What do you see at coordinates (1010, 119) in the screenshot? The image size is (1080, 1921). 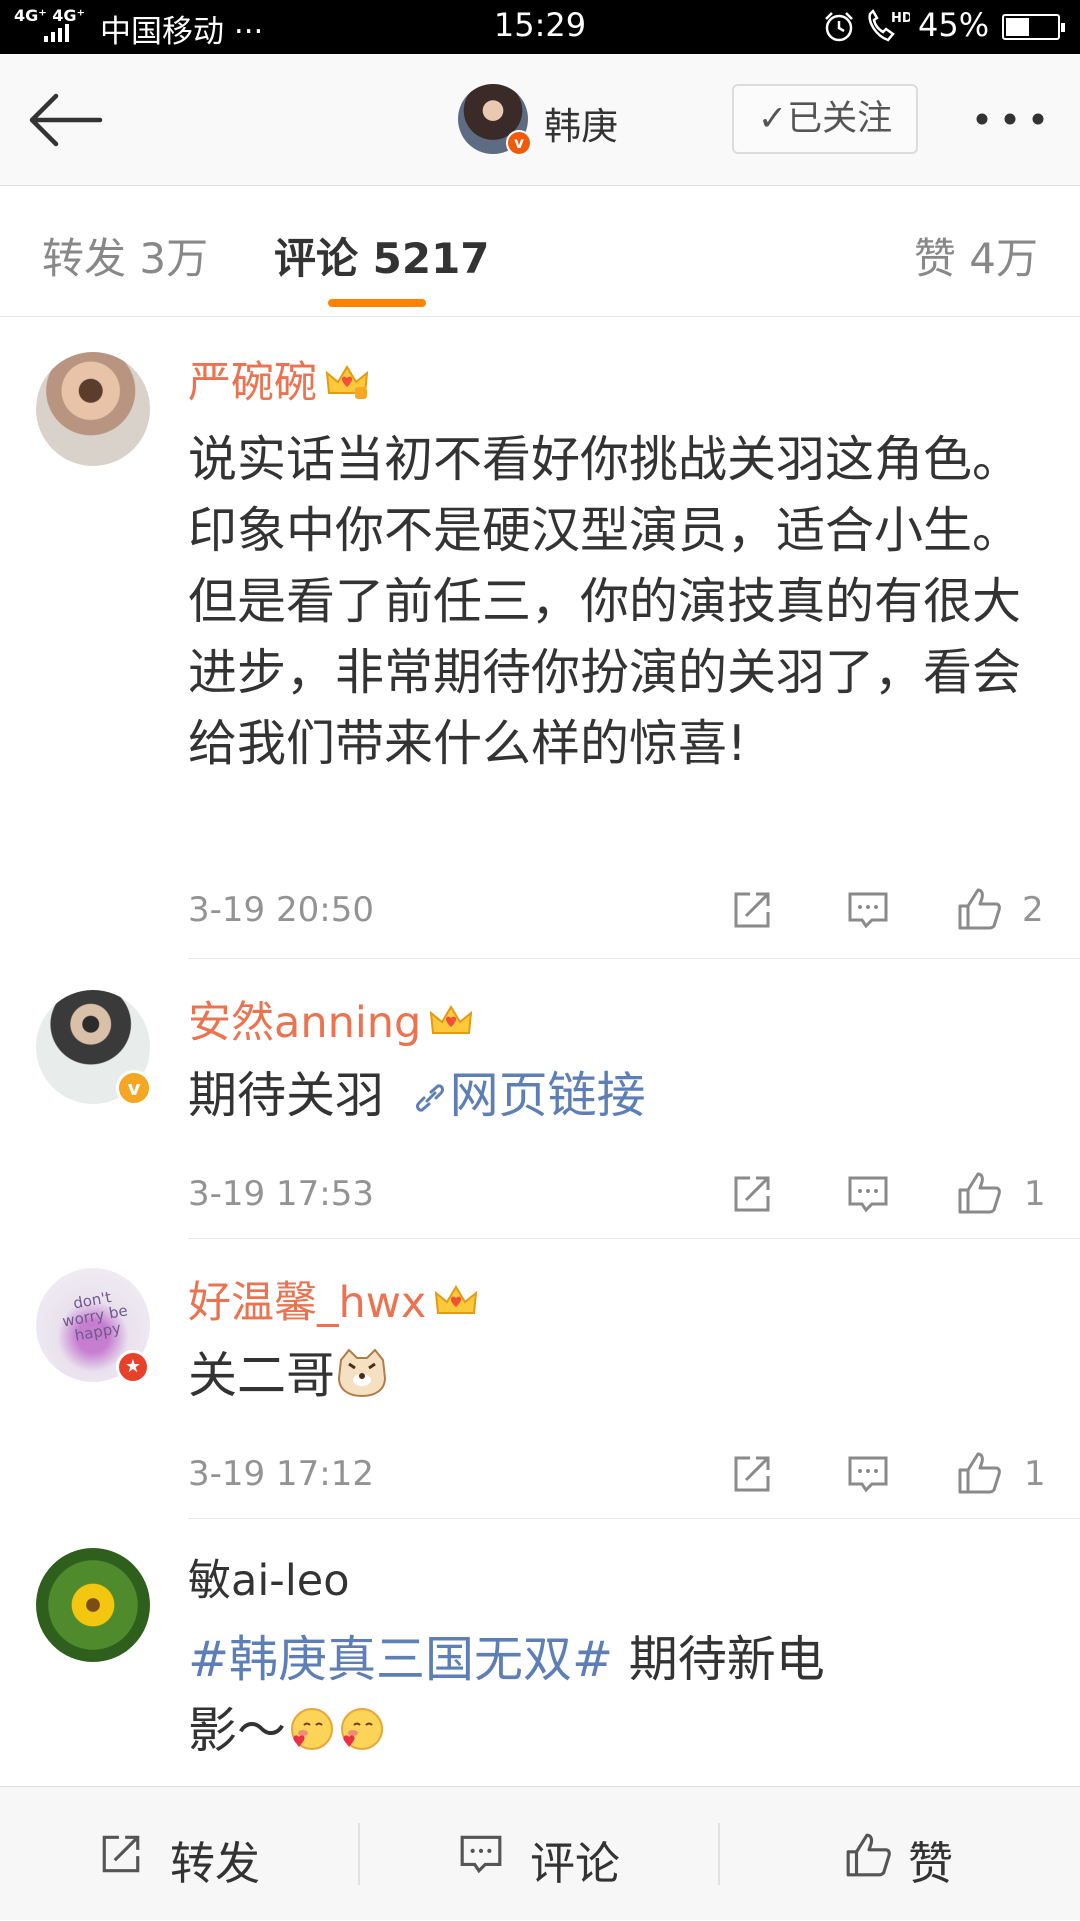 I see `more-dots-icon` at bounding box center [1010, 119].